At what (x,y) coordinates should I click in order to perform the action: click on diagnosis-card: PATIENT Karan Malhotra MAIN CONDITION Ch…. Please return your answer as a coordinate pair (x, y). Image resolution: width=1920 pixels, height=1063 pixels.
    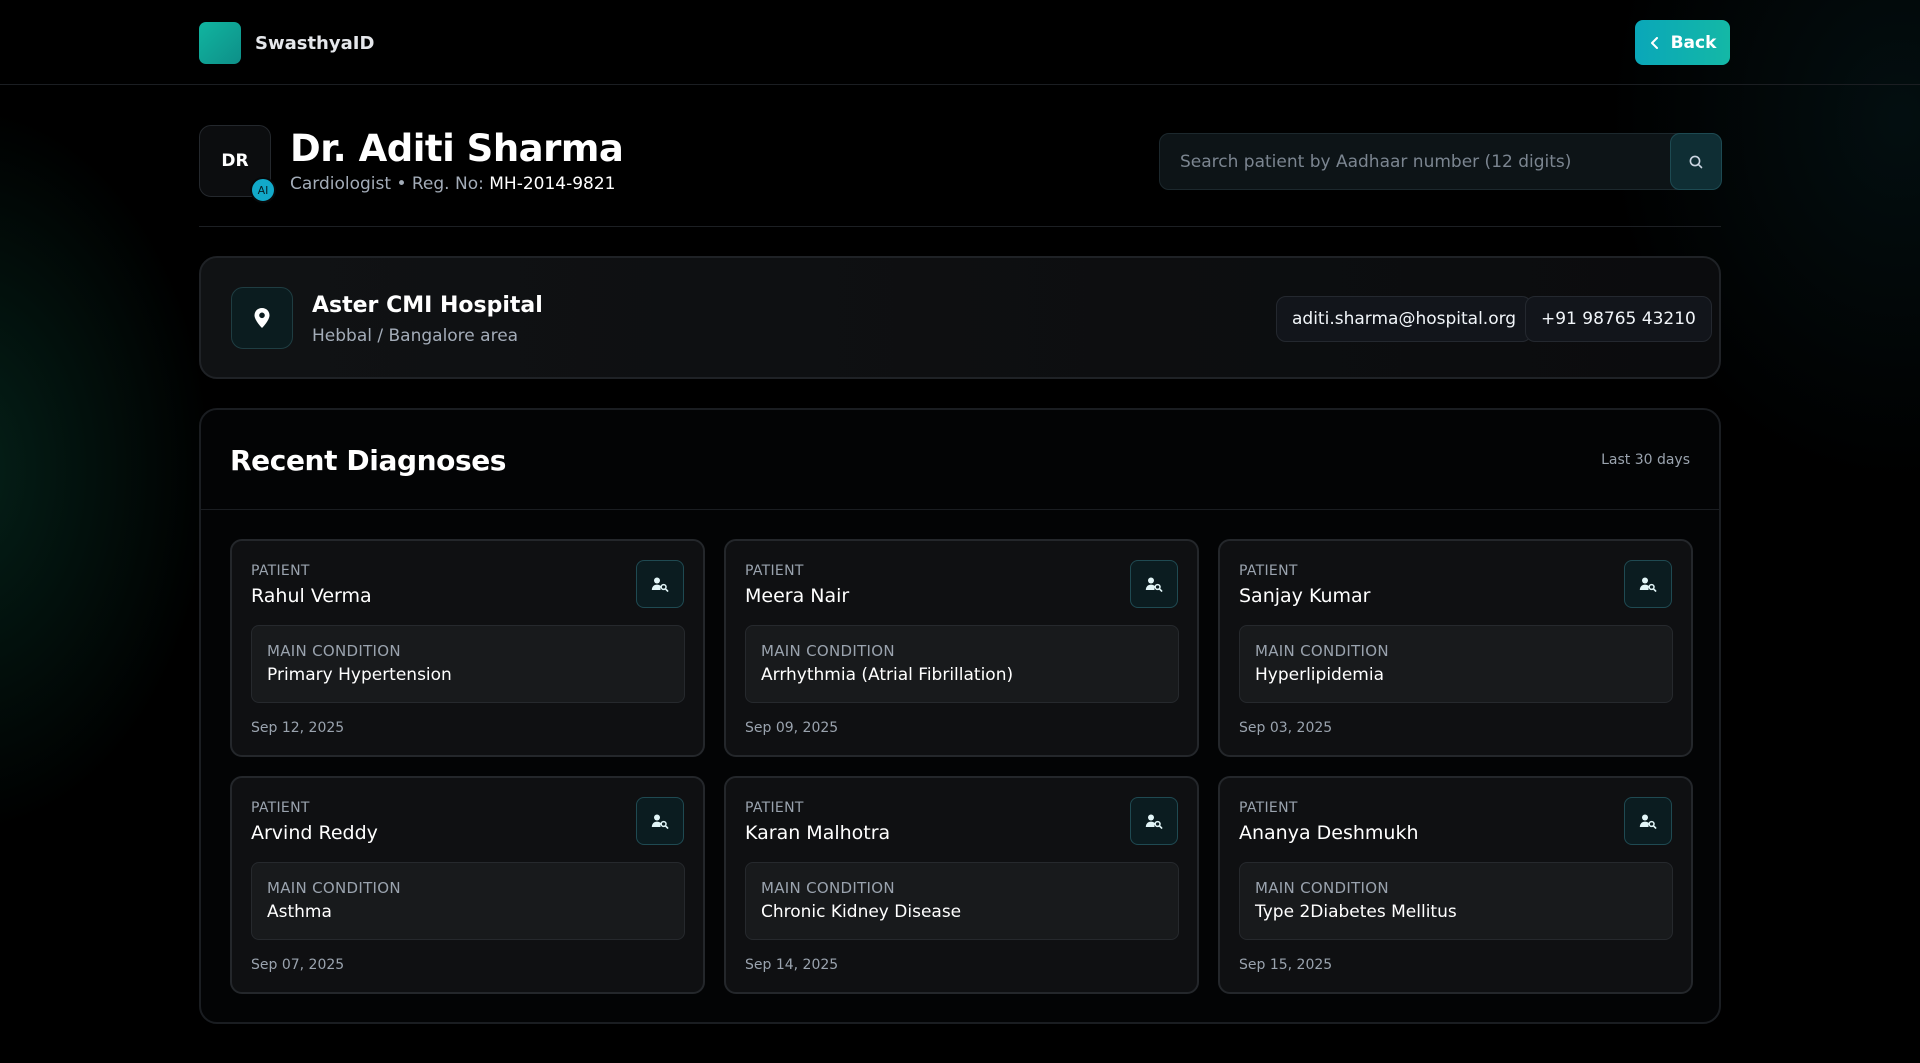
    Looking at the image, I should click on (961, 885).